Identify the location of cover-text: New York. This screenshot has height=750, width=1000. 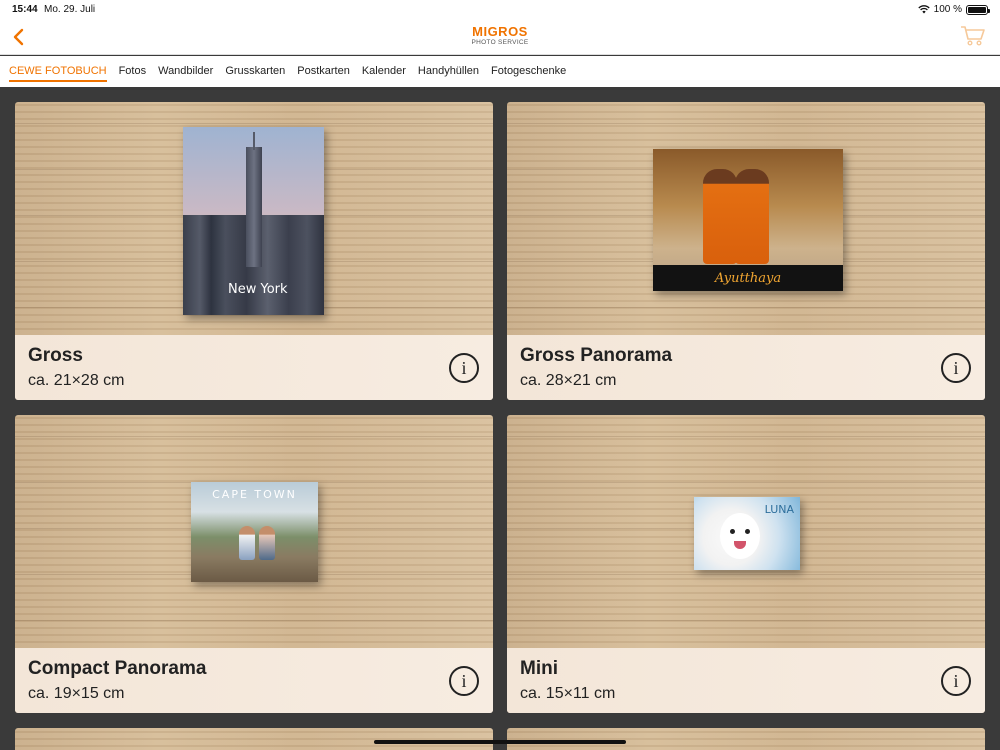
(258, 289).